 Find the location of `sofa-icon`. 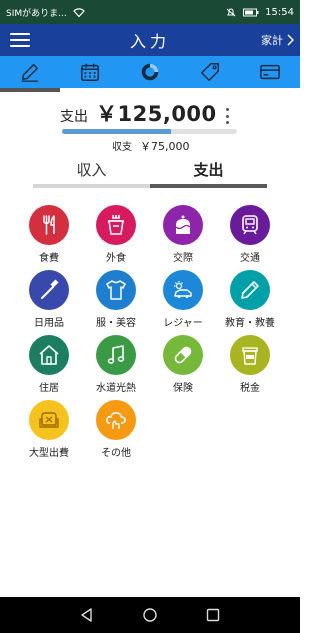

sofa-icon is located at coordinates (49, 420).